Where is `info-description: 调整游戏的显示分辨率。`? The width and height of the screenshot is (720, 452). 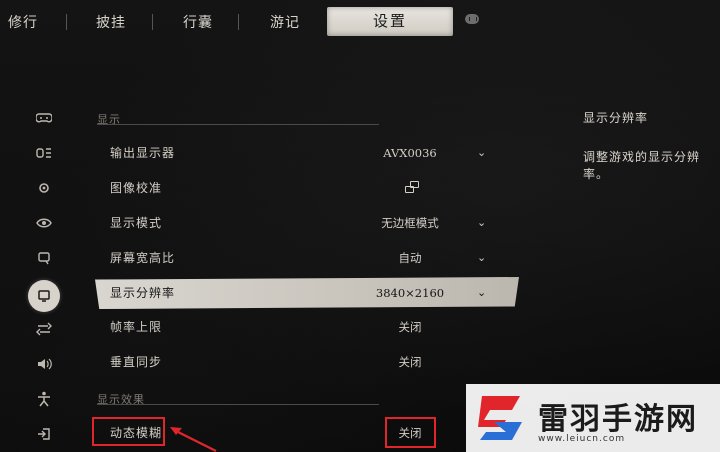
info-description: 调整游戏的显示分辨率。 is located at coordinates (642, 165).